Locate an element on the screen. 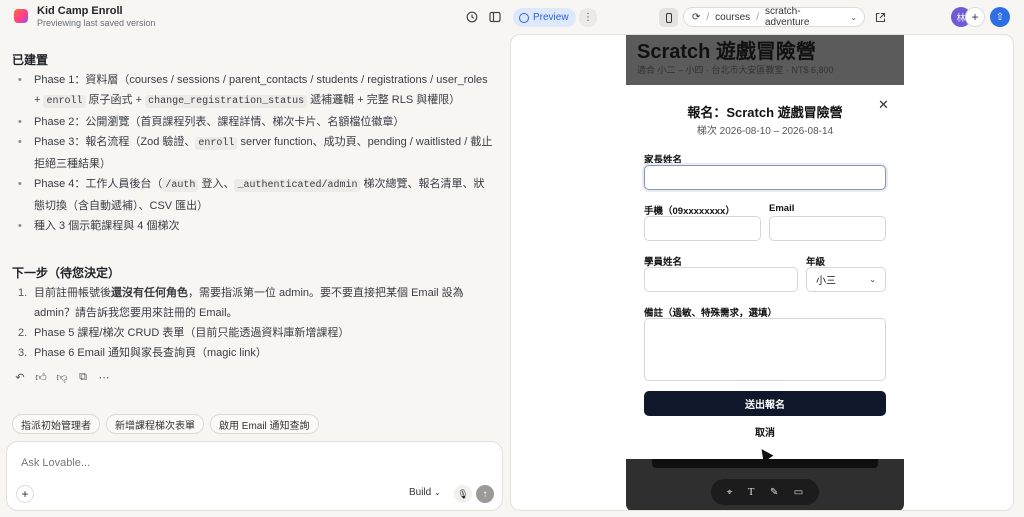 Image resolution: width=1024 pixels, height=517 pixels. url-dropdown-icon: ⌄ is located at coordinates (853, 17).